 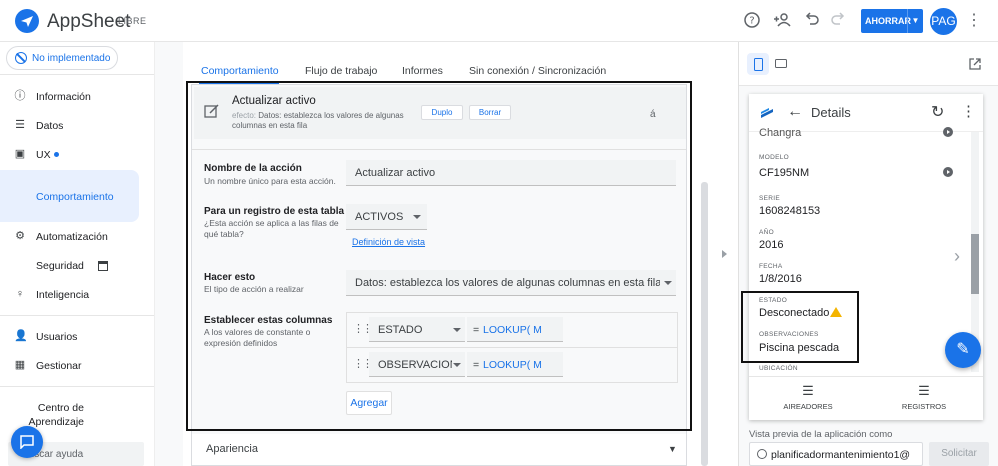 What do you see at coordinates (774, 157) in the screenshot?
I see `detail-label: MODELO` at bounding box center [774, 157].